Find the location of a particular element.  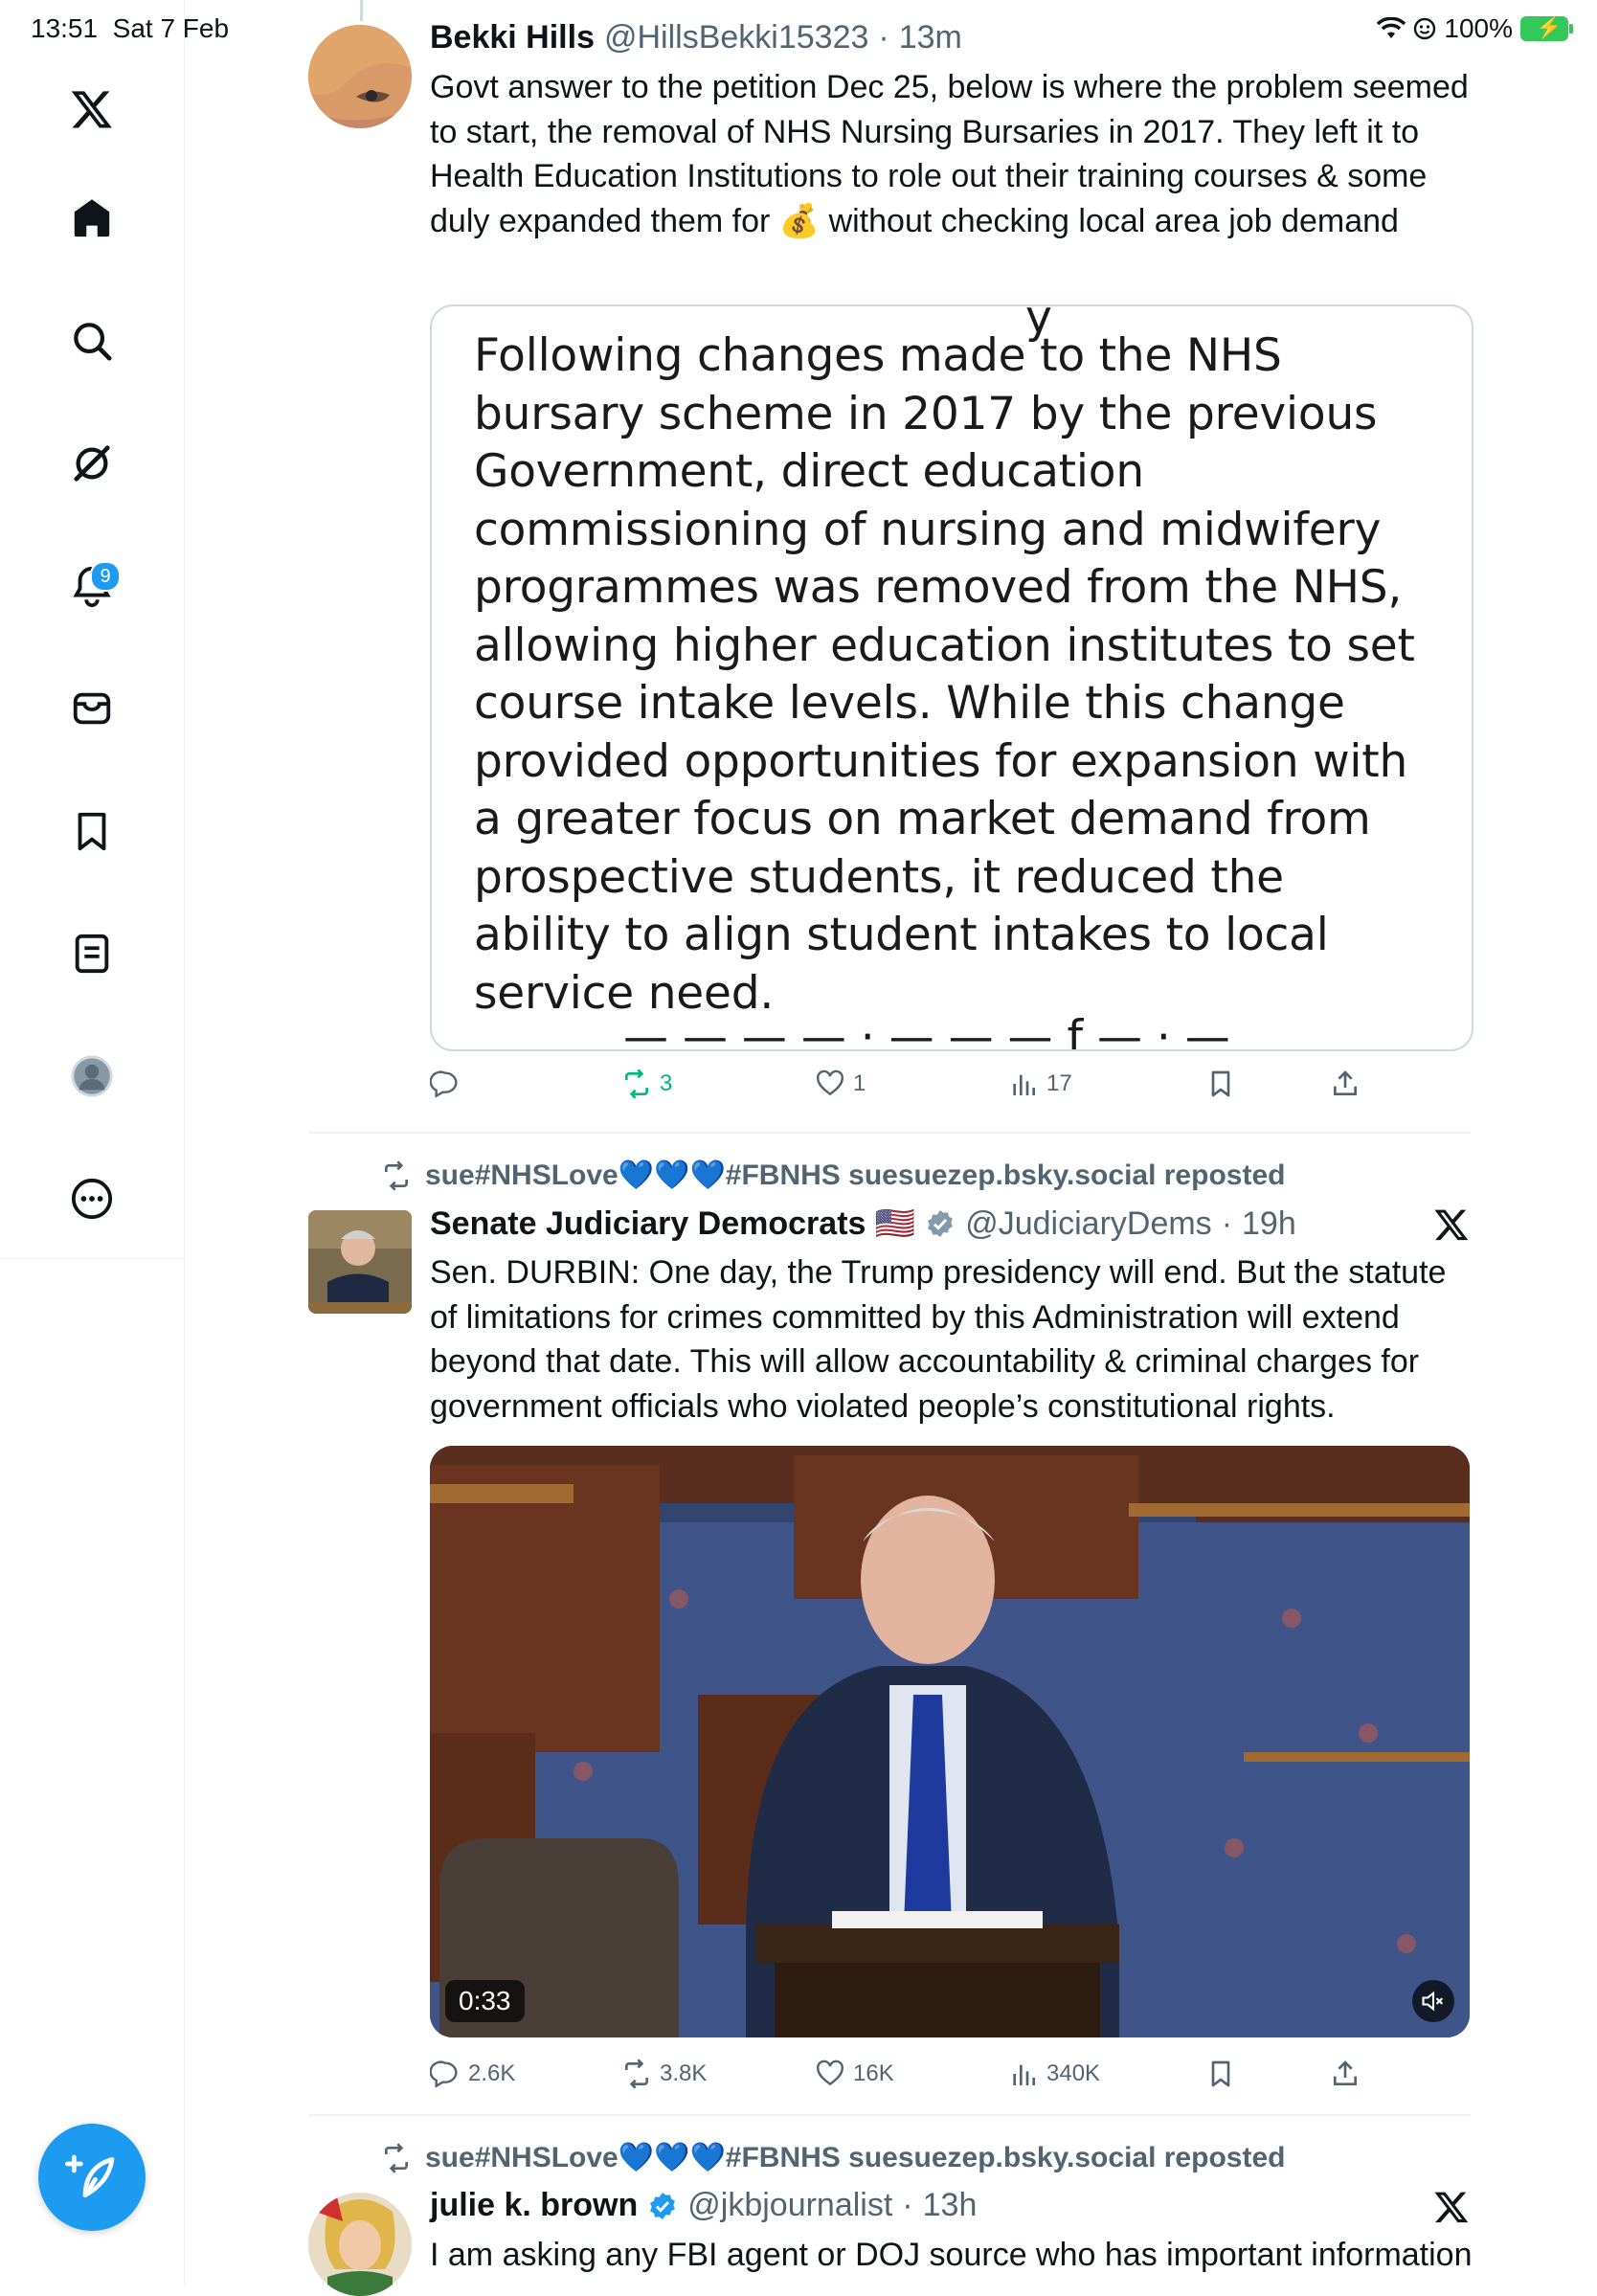

reply-button: 2.6K is located at coordinates (472, 2074).